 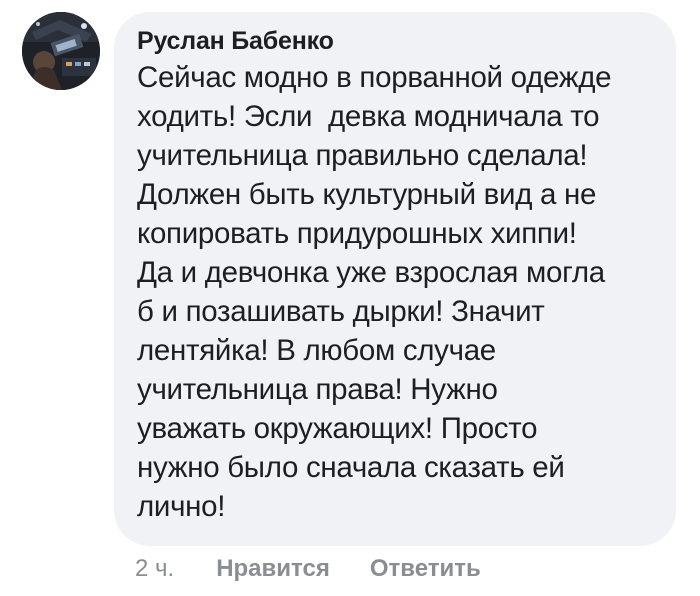 What do you see at coordinates (425, 569) in the screenshot?
I see `reply-button: Ответить` at bounding box center [425, 569].